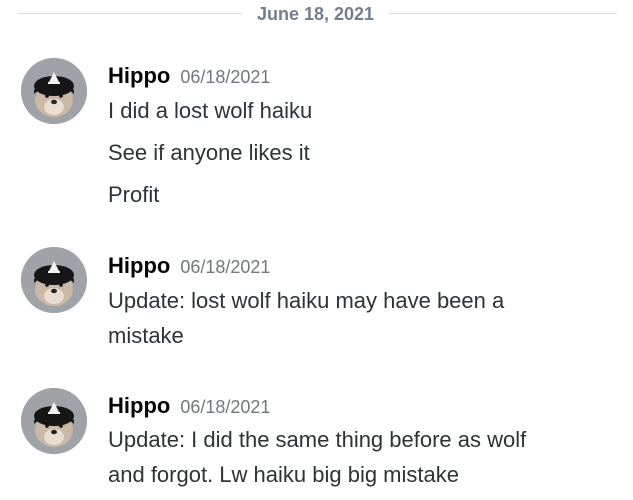 This screenshot has width=633, height=500. What do you see at coordinates (146, 335) in the screenshot?
I see `message-line: mistake` at bounding box center [146, 335].